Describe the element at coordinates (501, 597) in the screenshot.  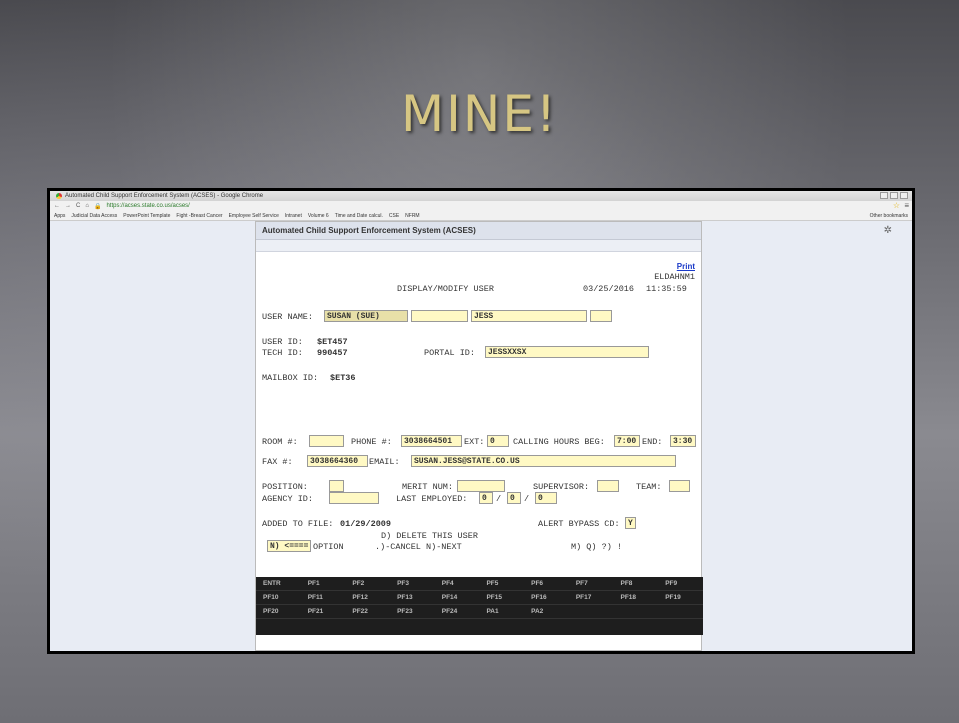
I see `fkey-button: PF15` at that location.